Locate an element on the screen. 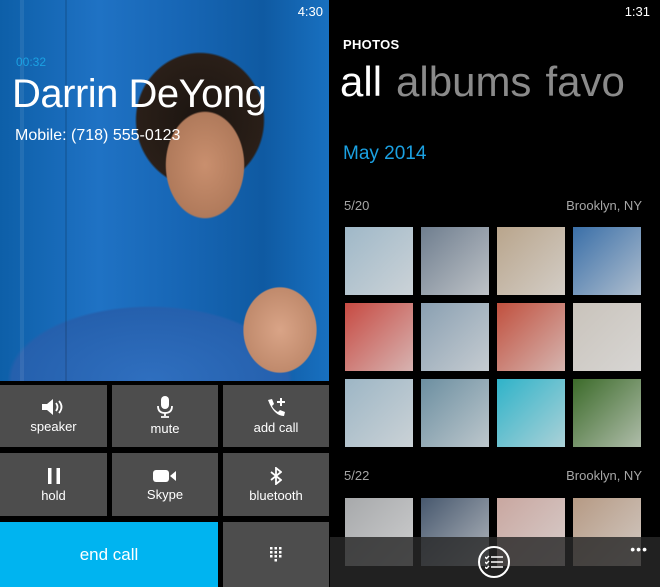  keypad-icon is located at coordinates (276, 553).